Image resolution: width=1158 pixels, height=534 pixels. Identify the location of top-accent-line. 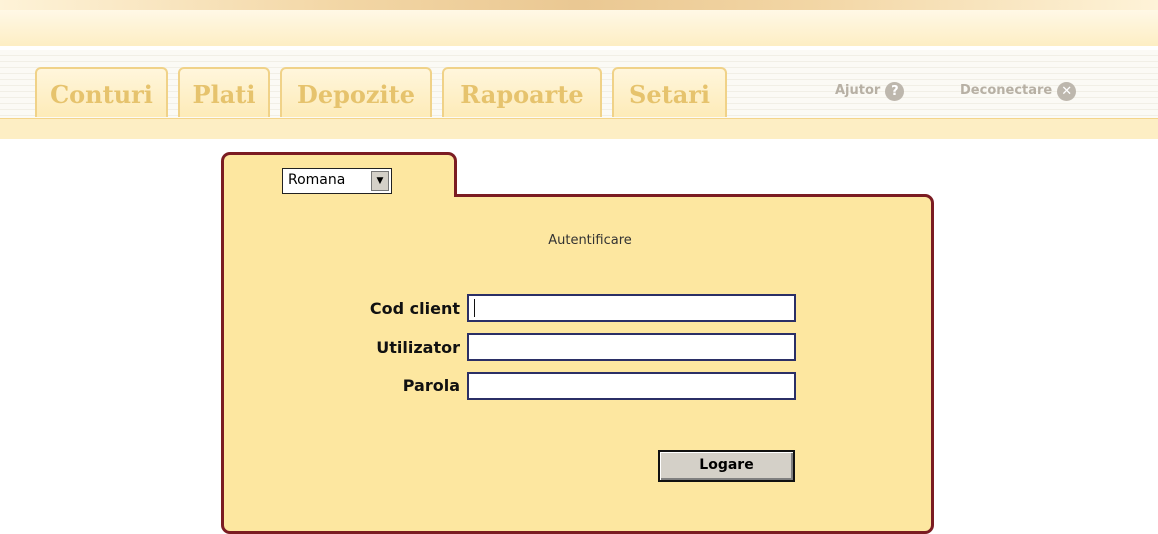
(579, 5).